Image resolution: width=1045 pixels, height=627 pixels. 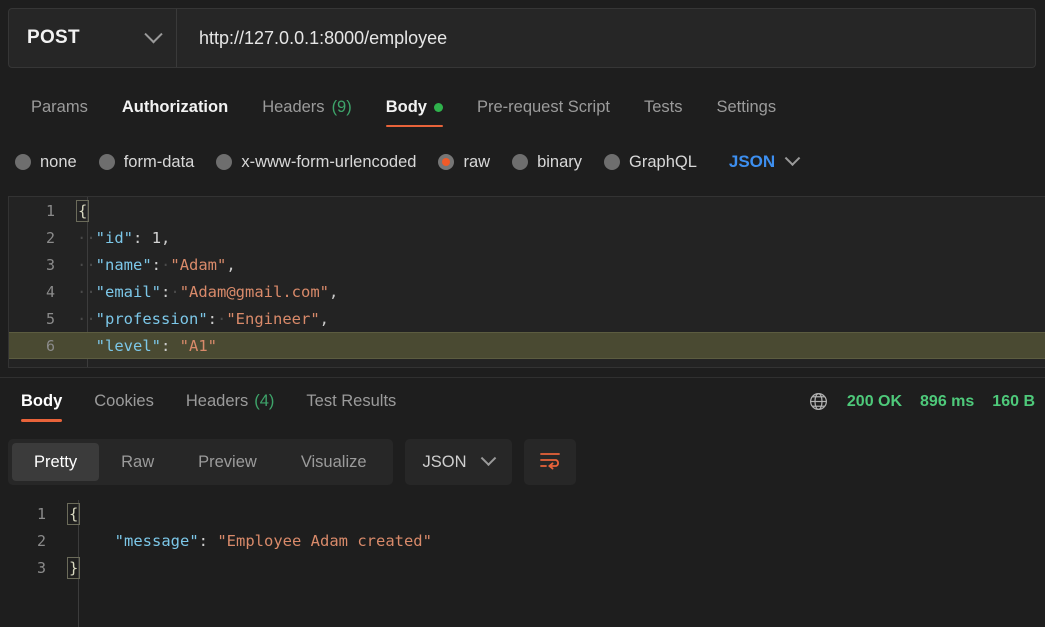 I want to click on request-tab-headers: Headers (9), so click(x=307, y=107).